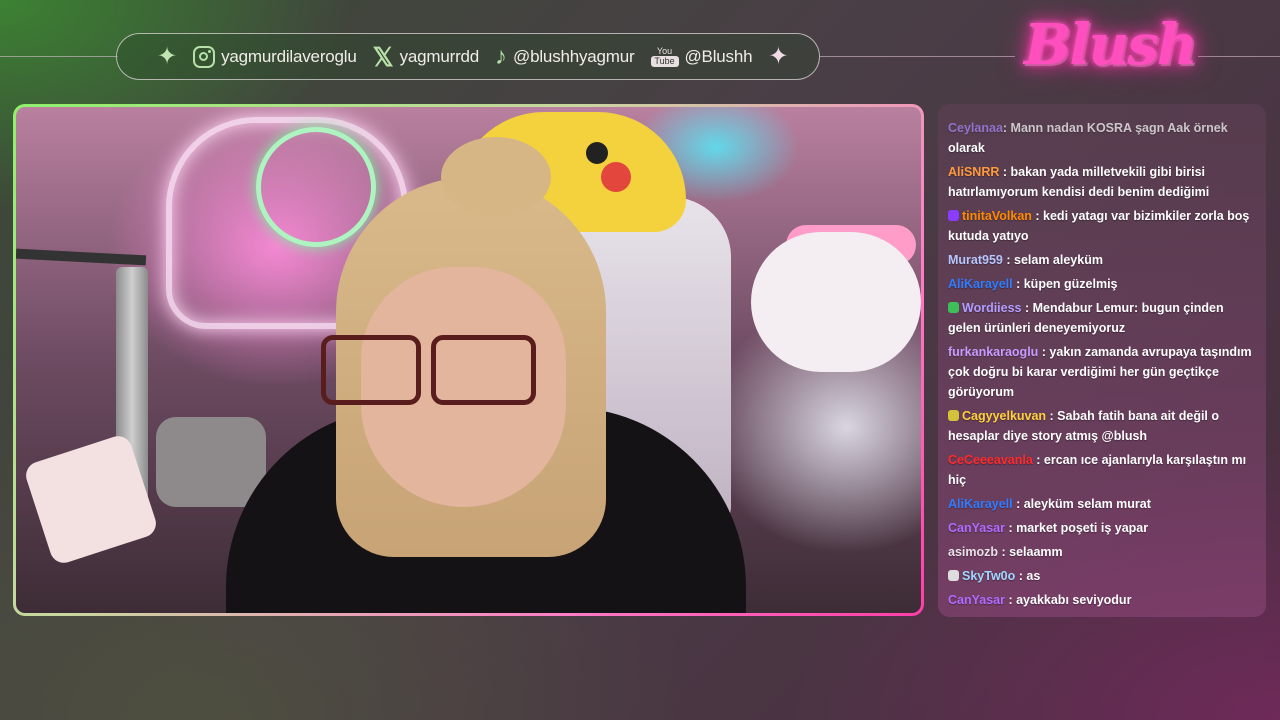 This screenshot has height=720, width=1280. I want to click on chat-text: : aleyküm selam murat, so click(1081, 504).